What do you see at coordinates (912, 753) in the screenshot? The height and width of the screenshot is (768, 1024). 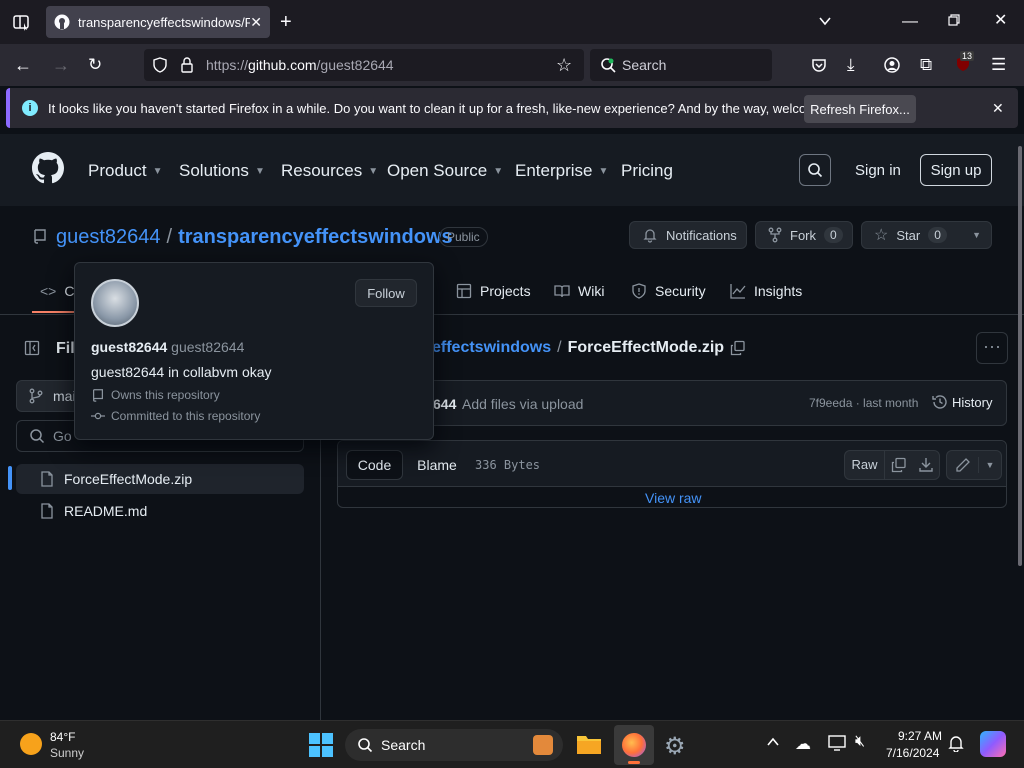 I see `clock-date: 7/16/2024` at bounding box center [912, 753].